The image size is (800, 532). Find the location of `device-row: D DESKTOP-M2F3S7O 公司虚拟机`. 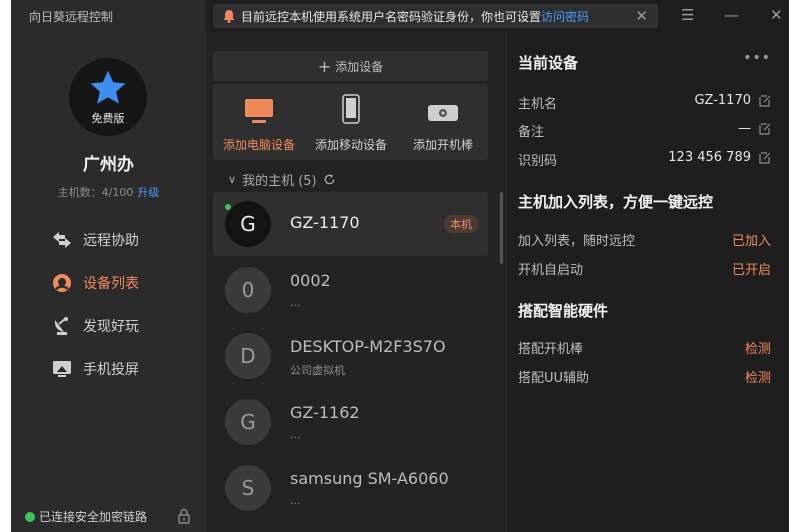

device-row: D DESKTOP-M2F3S7O 公司虚拟机 is located at coordinates (350, 356).